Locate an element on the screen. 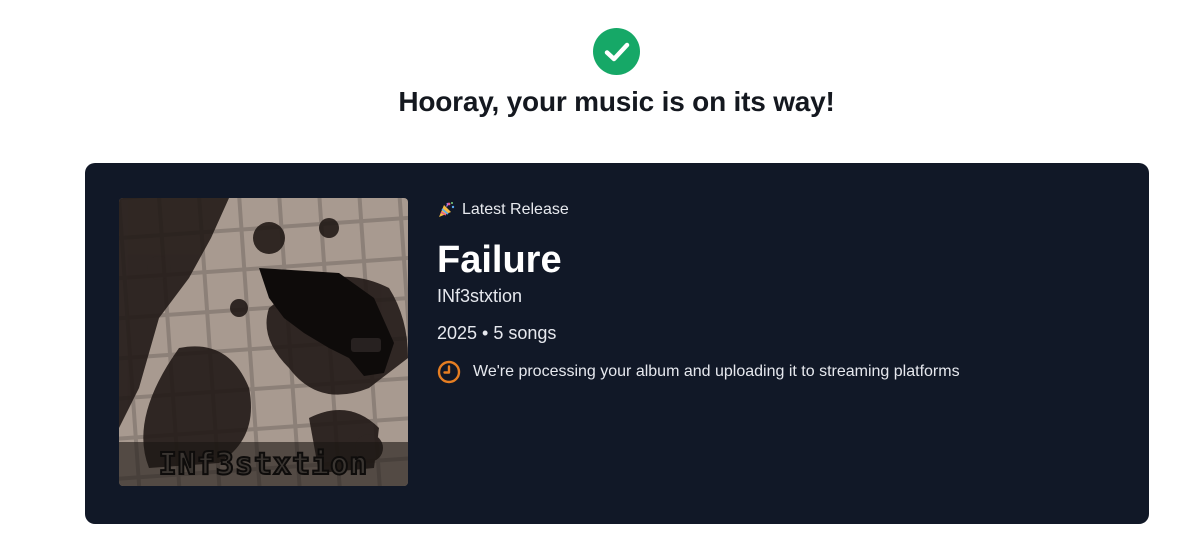 This screenshot has width=1199, height=541. party-popper-icon is located at coordinates (446, 210).